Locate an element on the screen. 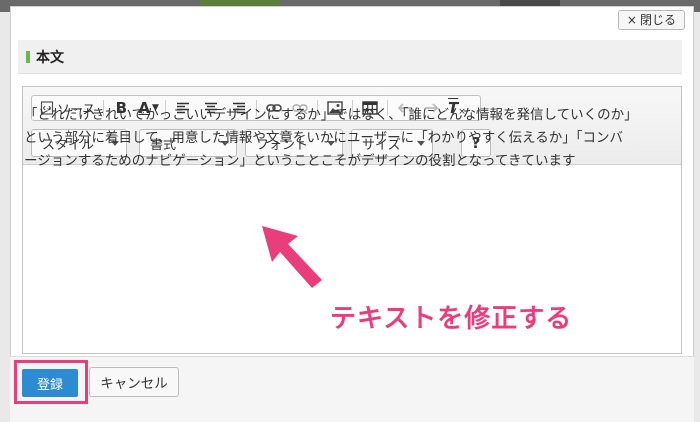  close-button: × 閉じる is located at coordinates (651, 20).